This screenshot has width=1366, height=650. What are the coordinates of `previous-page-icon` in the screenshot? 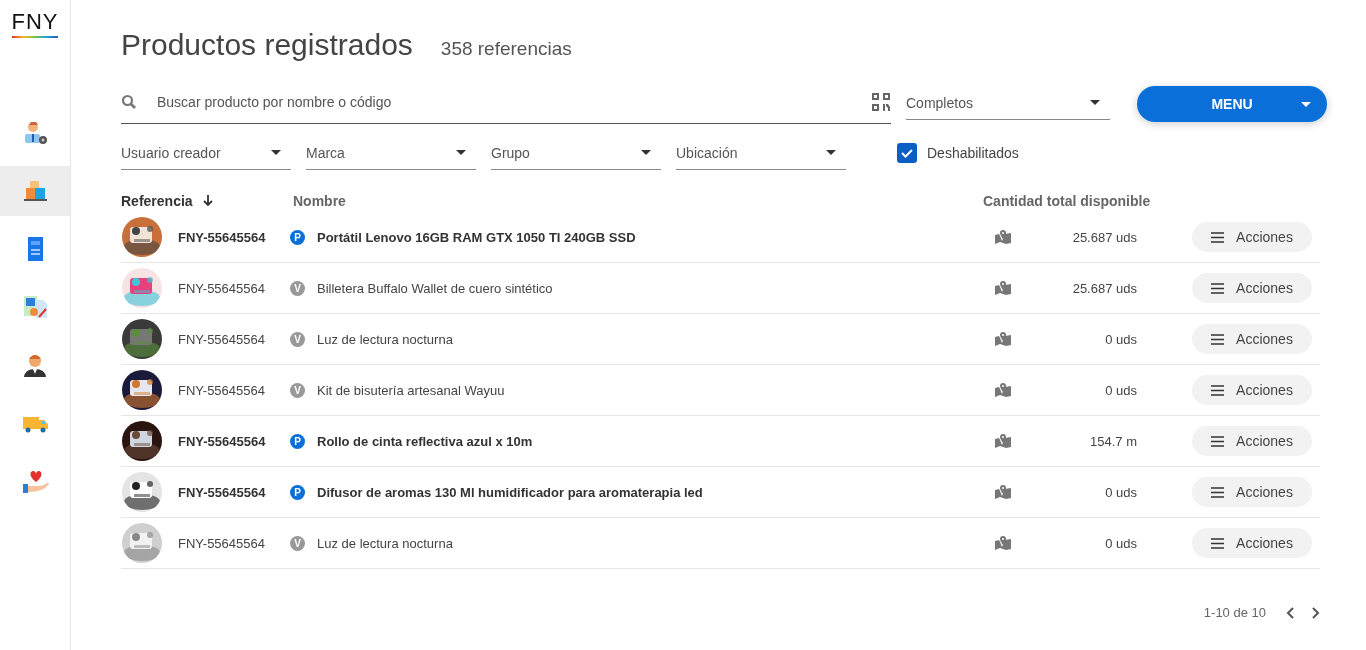 It's located at (1291, 612).